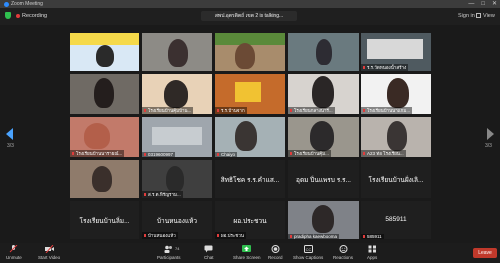  I want to click on participant-name: บ้านหนองแห้ว, so click(160, 235).